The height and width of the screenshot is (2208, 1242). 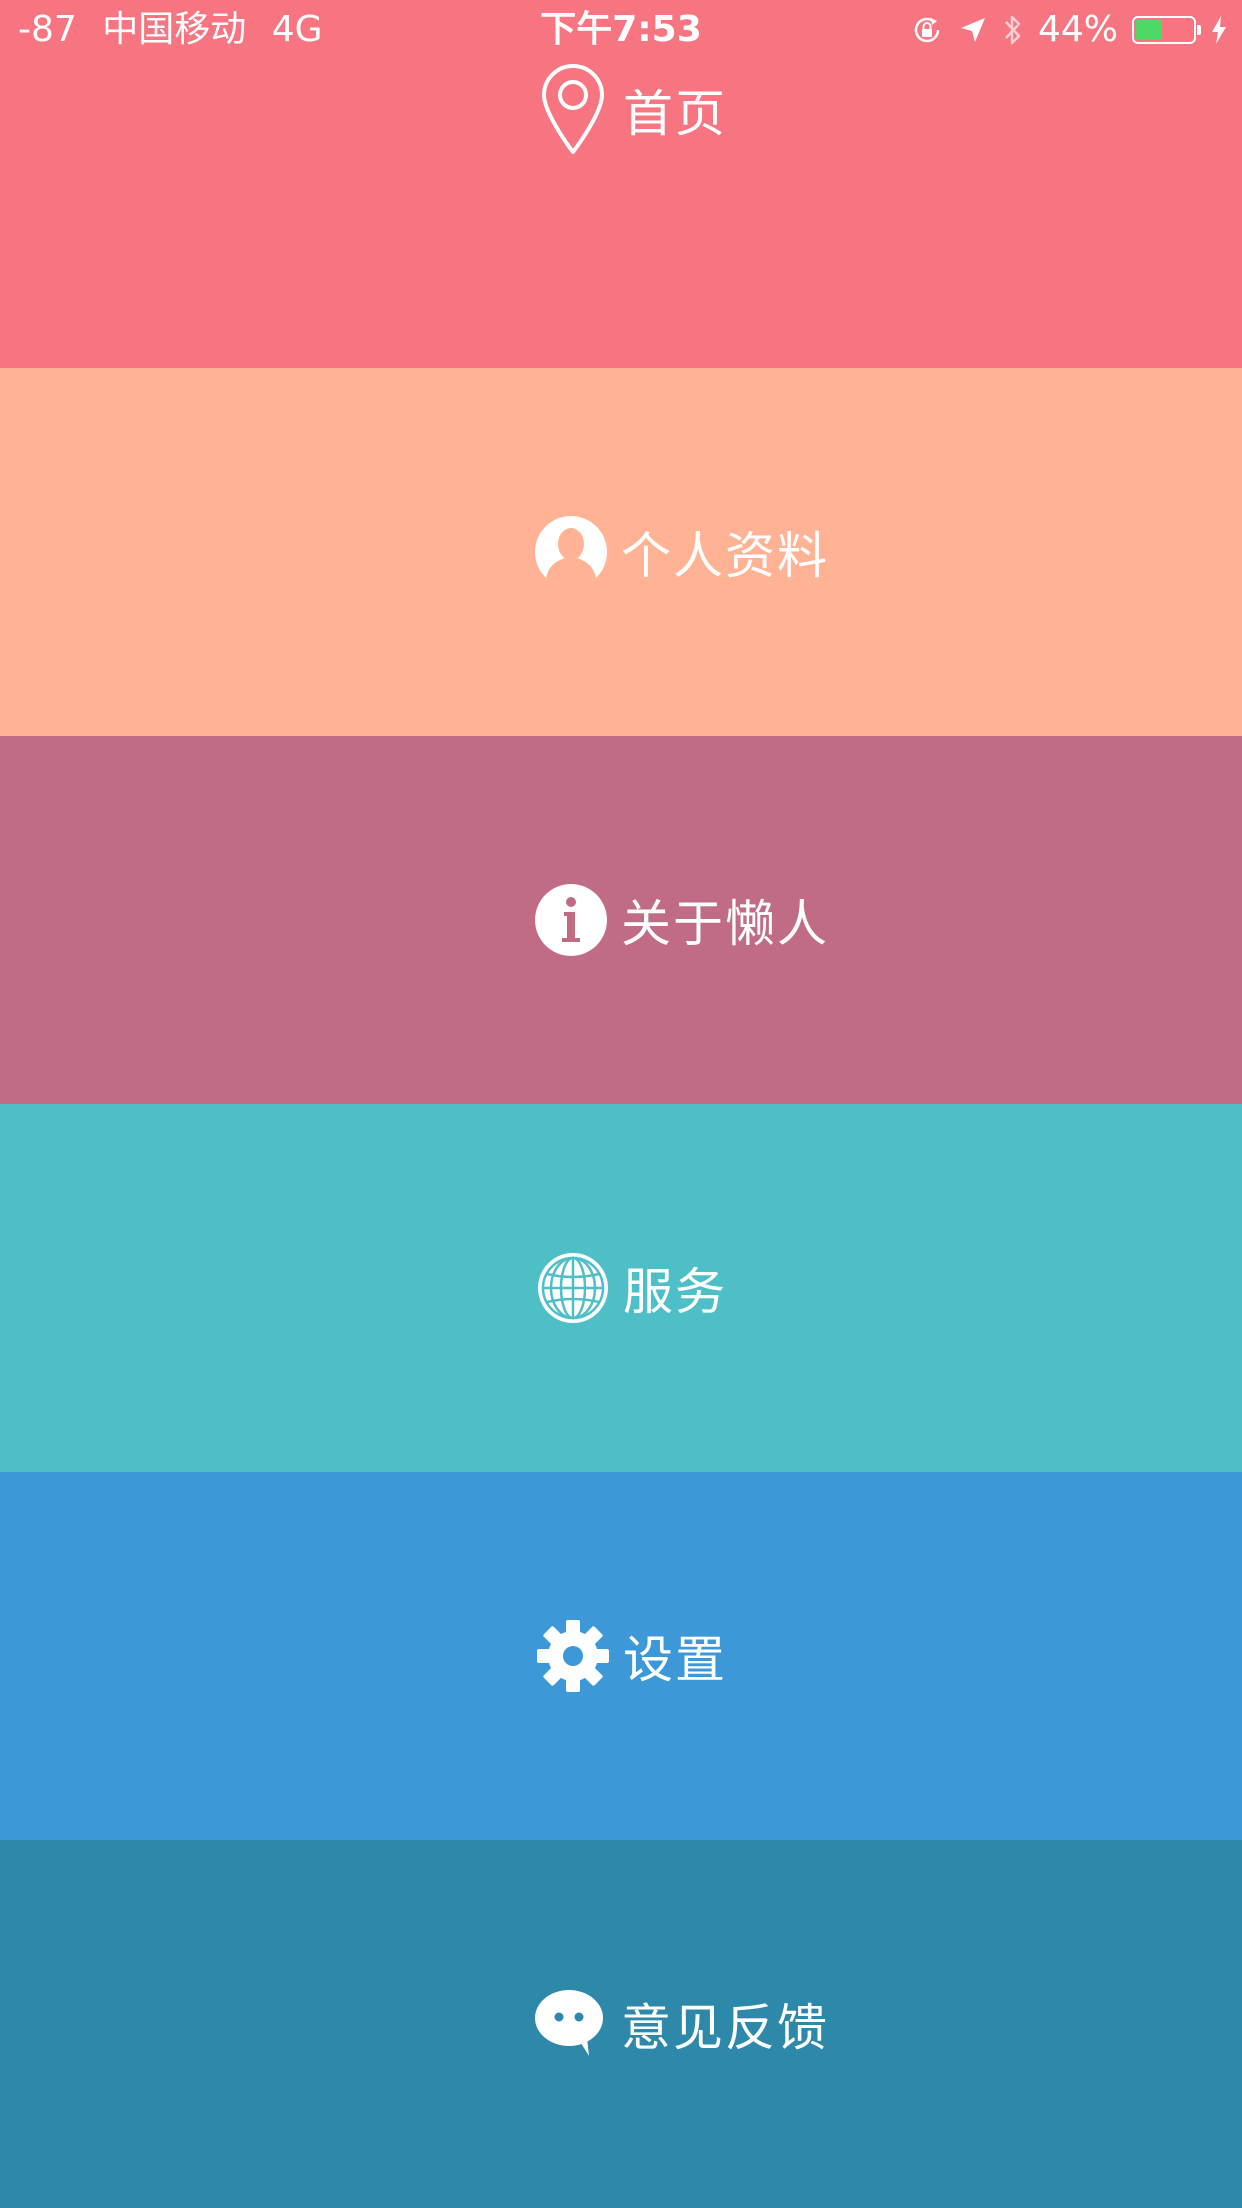 I want to click on menu-item-content: 意见反馈, so click(x=681, y=2024).